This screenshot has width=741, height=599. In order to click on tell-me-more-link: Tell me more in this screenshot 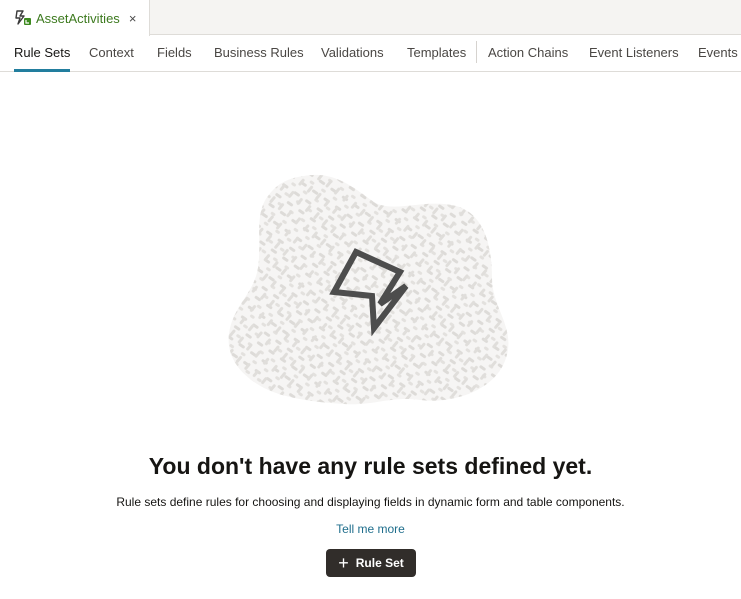, I will do `click(370, 529)`.